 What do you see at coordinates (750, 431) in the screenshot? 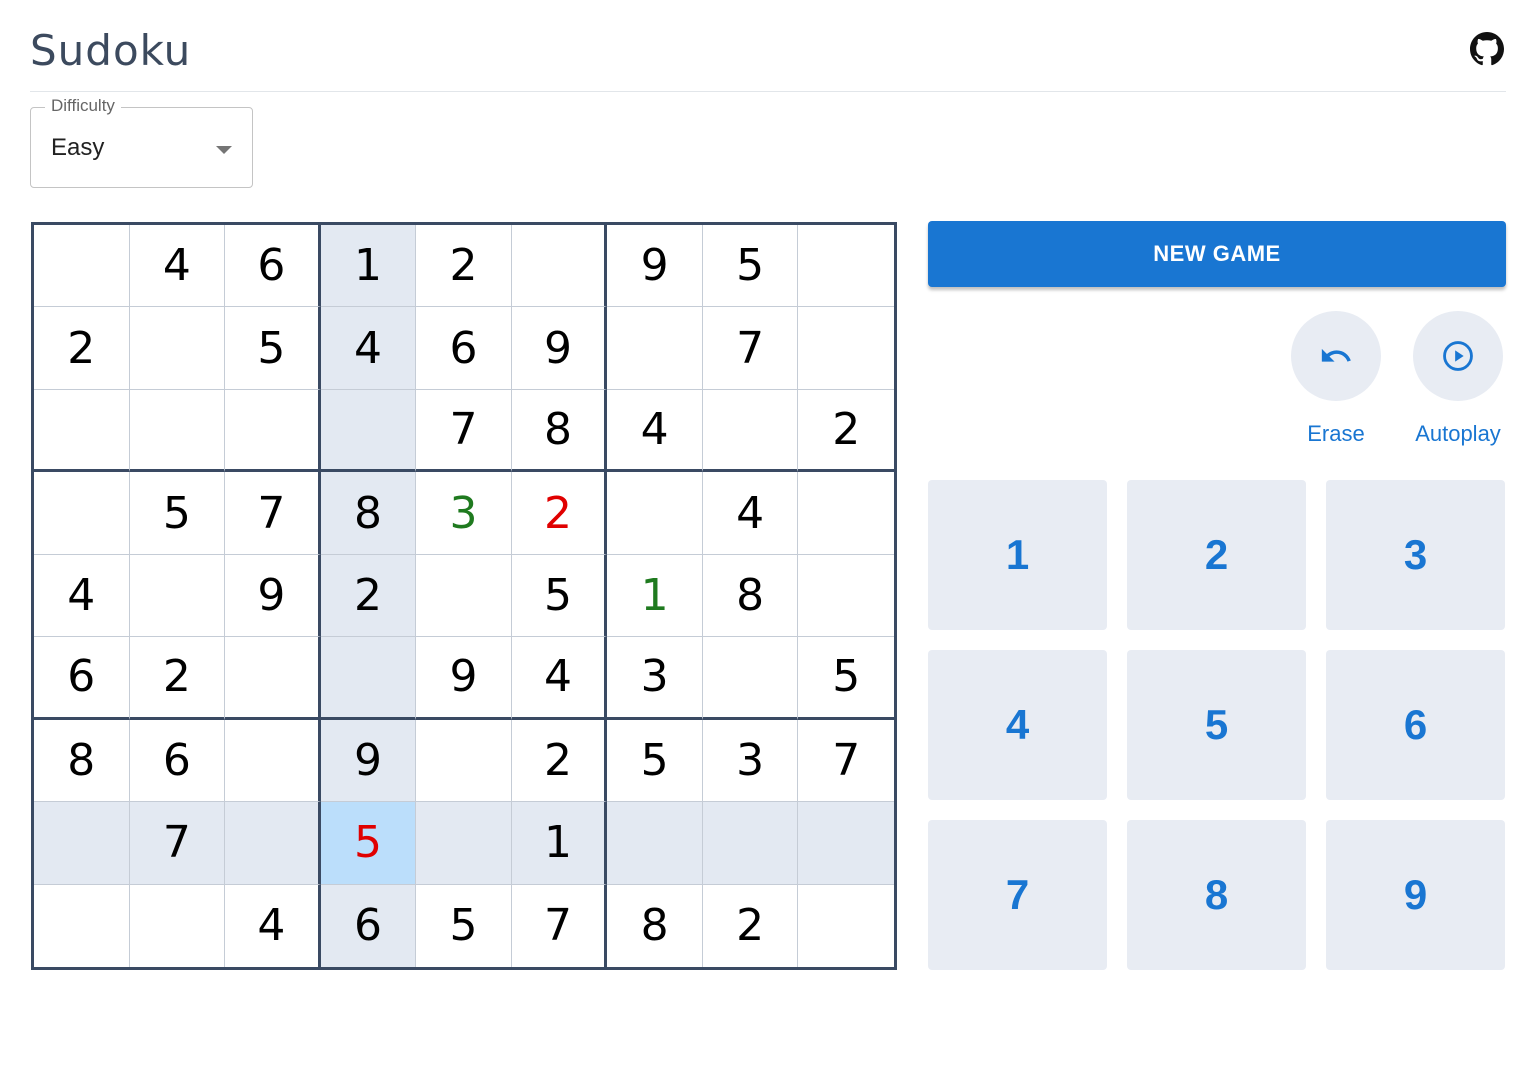
I see `board-cell-r3c8` at bounding box center [750, 431].